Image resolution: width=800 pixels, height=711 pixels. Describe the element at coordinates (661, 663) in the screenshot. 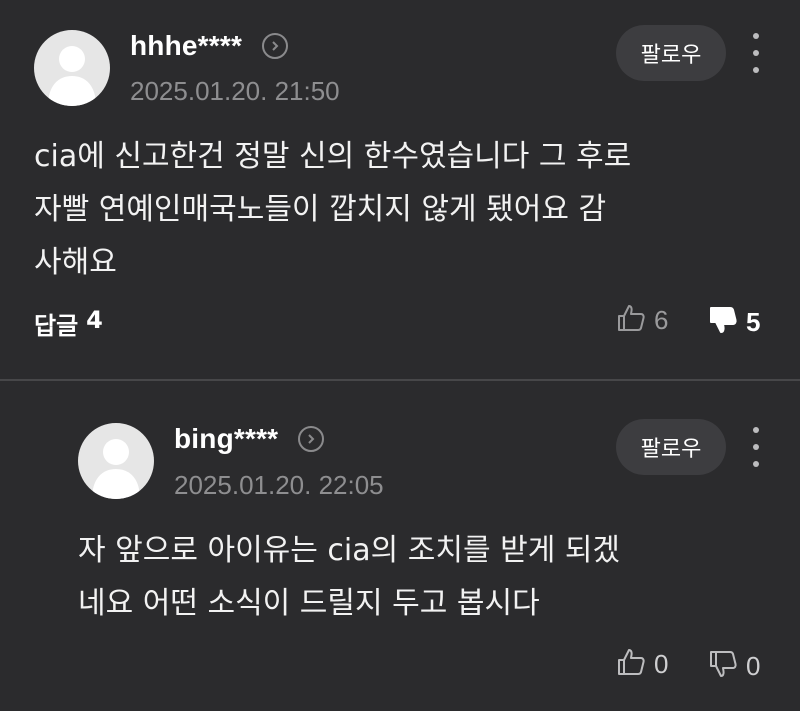

I see `like-count: 0` at that location.